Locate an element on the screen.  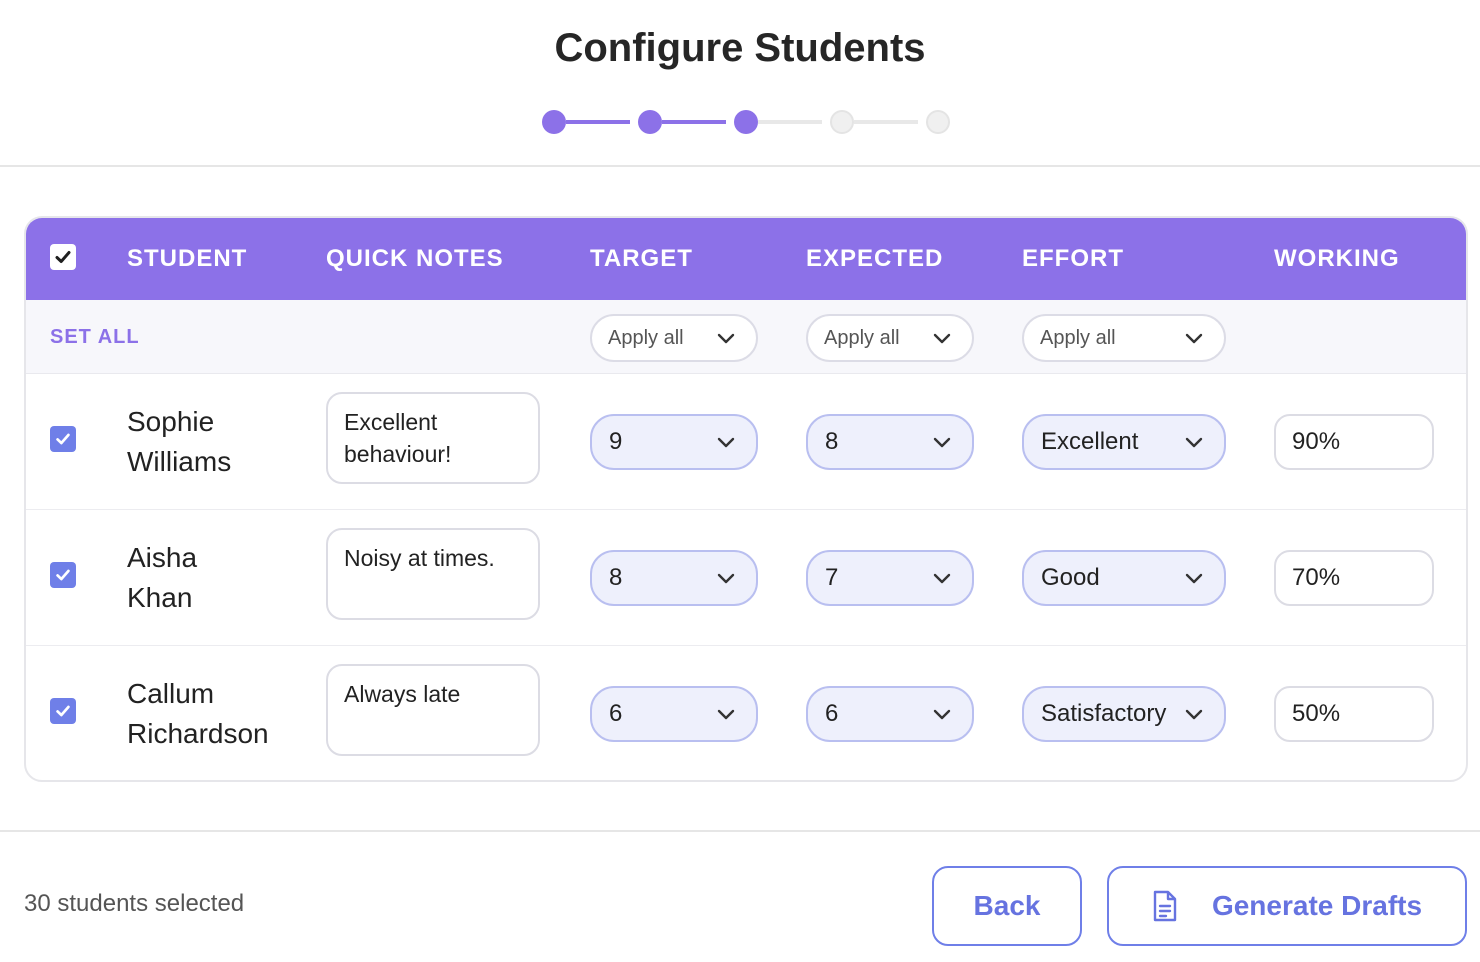
back-button-label: Back is located at coordinates (1007, 905).